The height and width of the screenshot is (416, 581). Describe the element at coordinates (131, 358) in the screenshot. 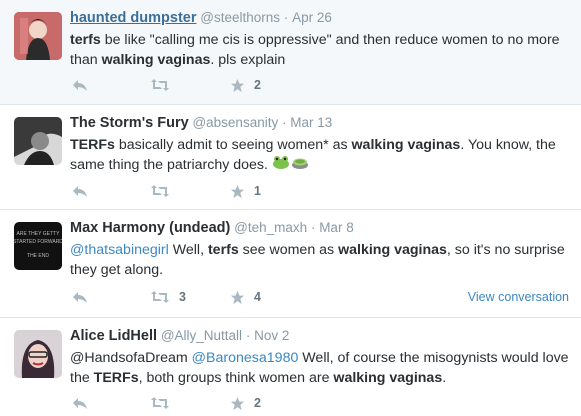

I see `text-part: @HandsofaDream` at that location.